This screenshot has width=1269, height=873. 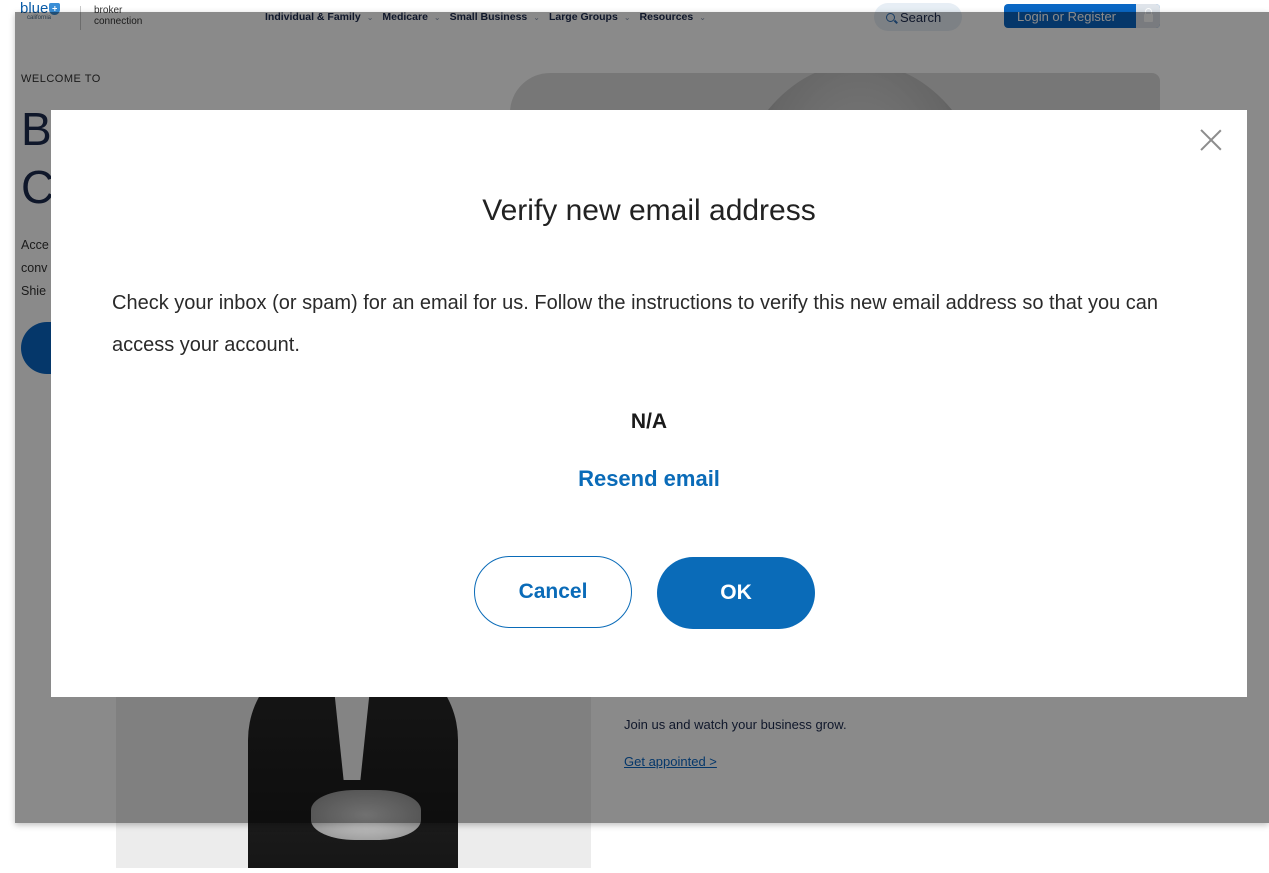 What do you see at coordinates (649, 479) in the screenshot?
I see `resend-email-link: Resend email` at bounding box center [649, 479].